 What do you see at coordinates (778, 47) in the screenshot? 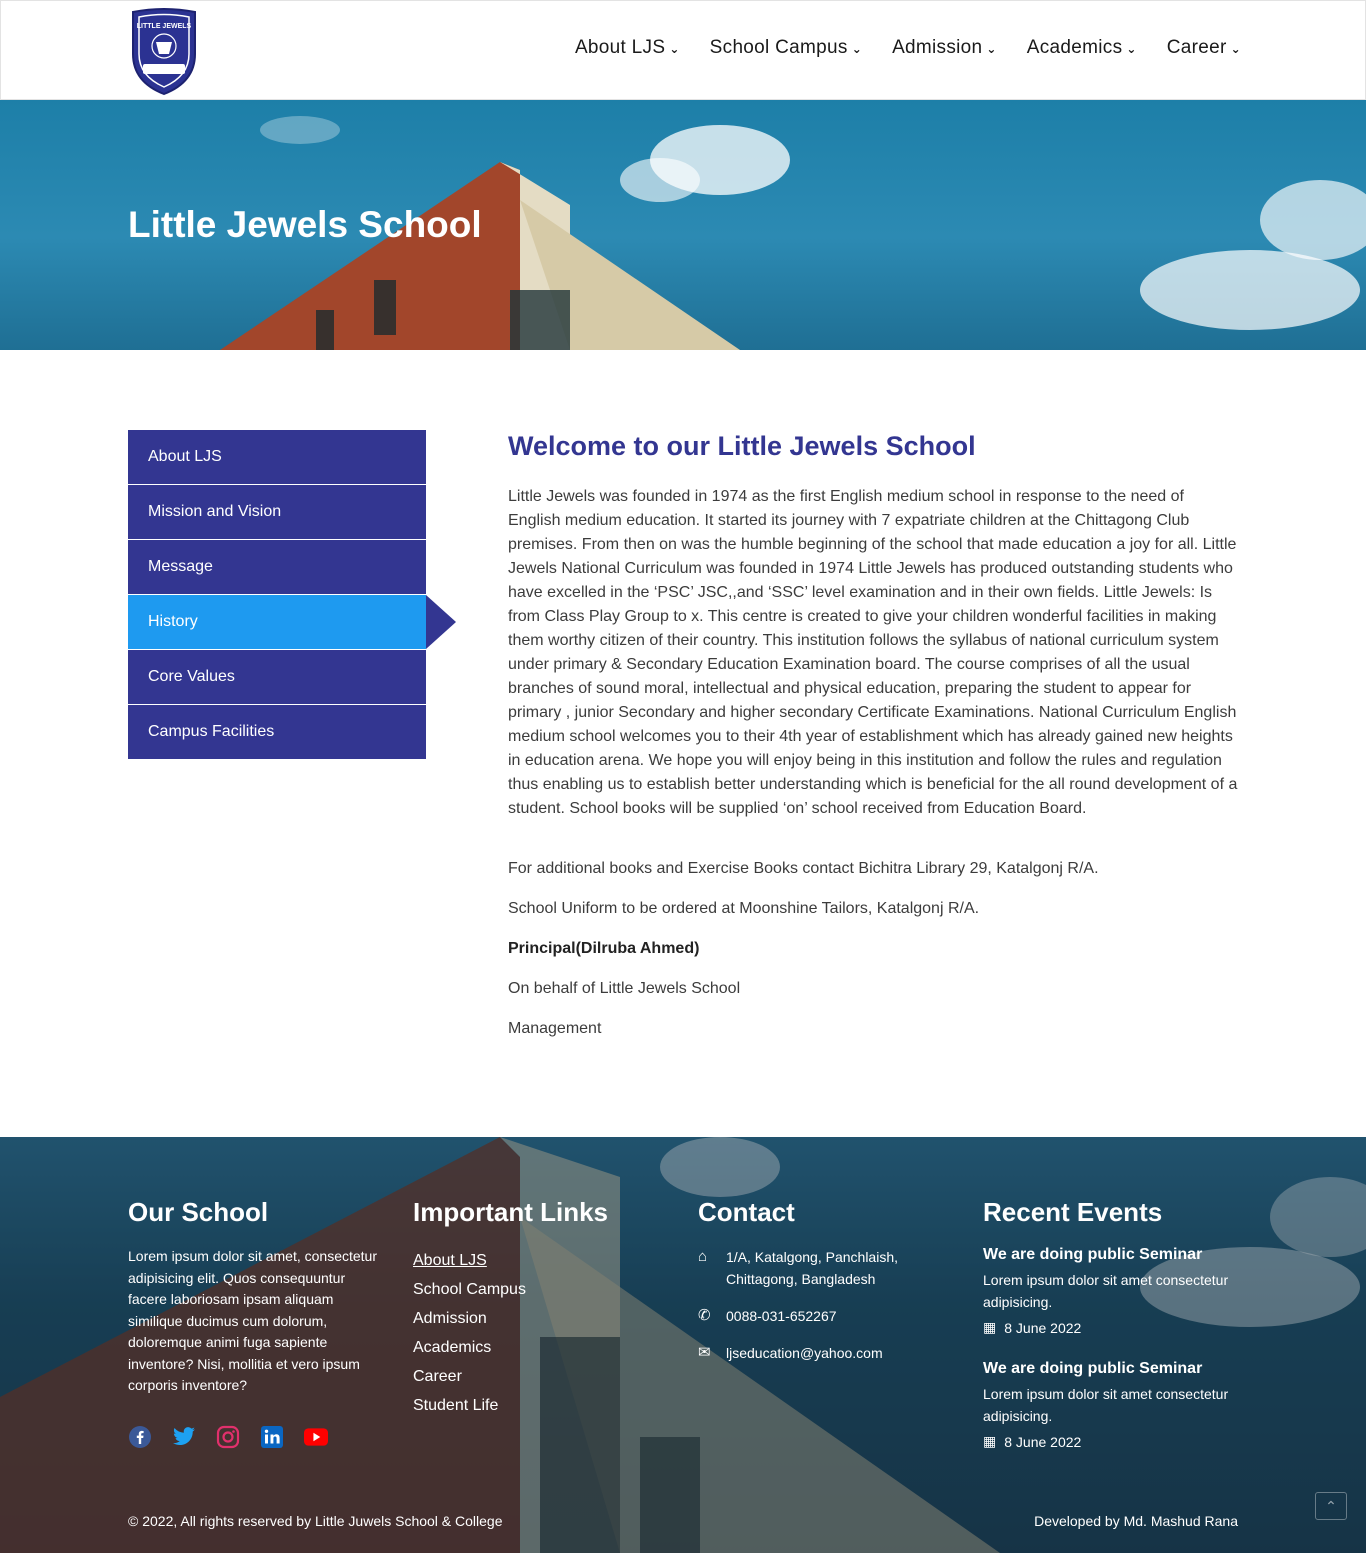
I see `nav-school-campus-label: School Campus` at bounding box center [778, 47].